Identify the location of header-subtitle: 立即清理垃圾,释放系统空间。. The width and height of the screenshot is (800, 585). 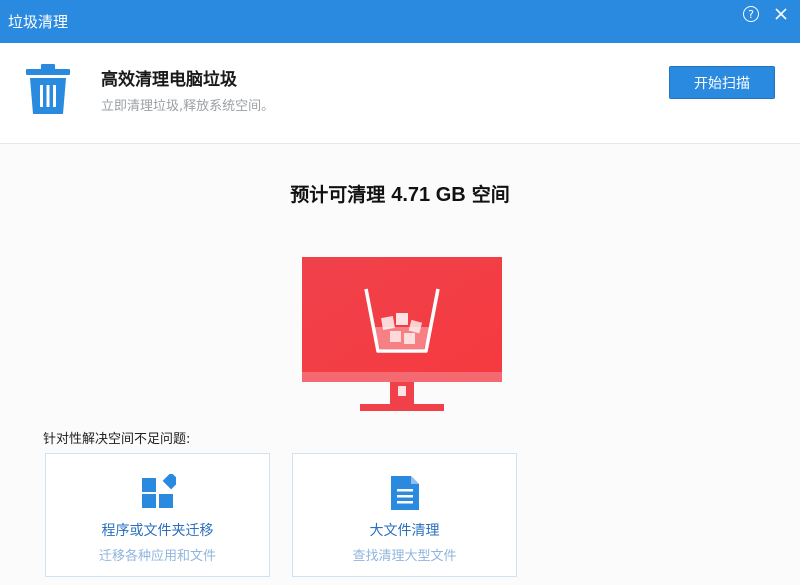
(188, 106).